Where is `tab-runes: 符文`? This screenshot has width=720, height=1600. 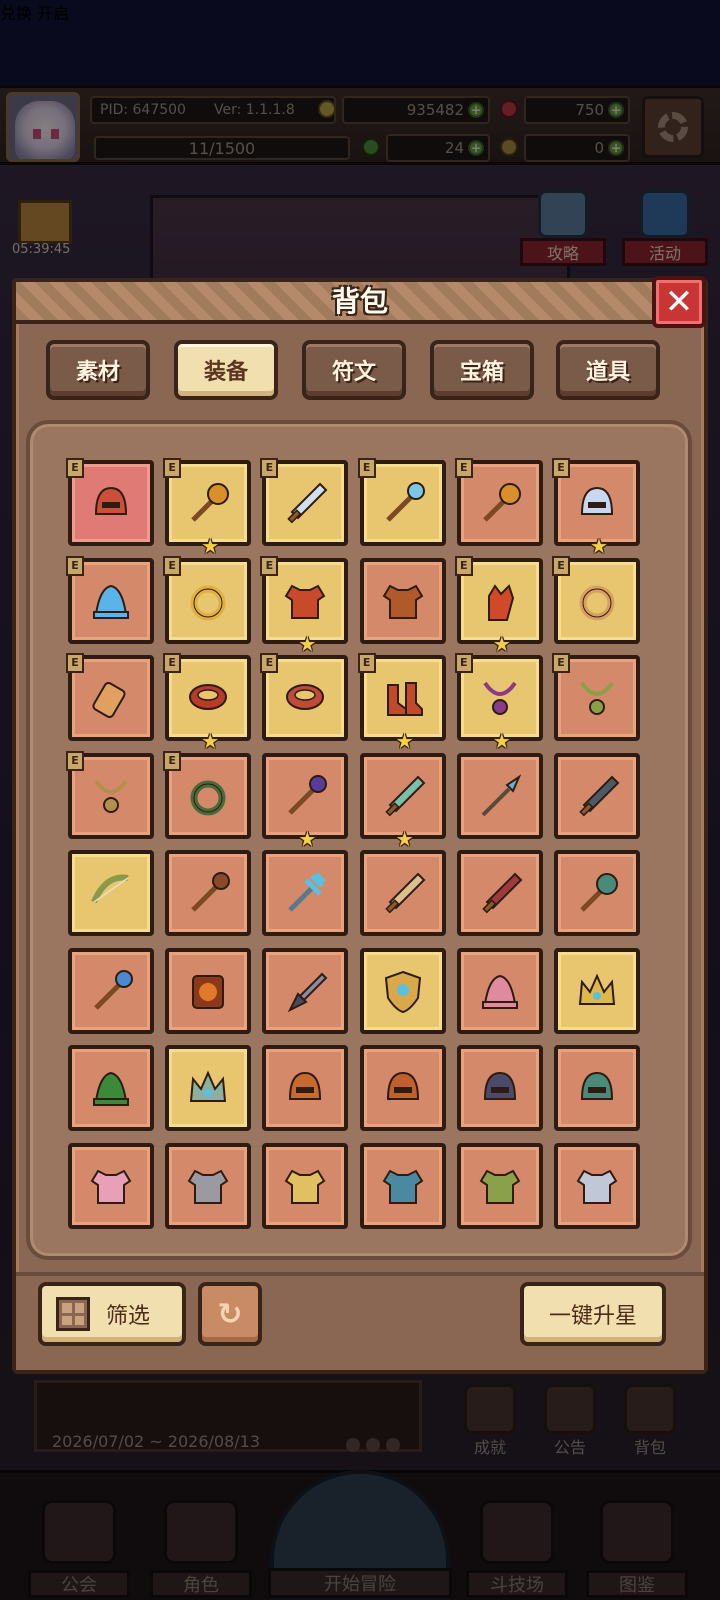 tab-runes: 符文 is located at coordinates (354, 370).